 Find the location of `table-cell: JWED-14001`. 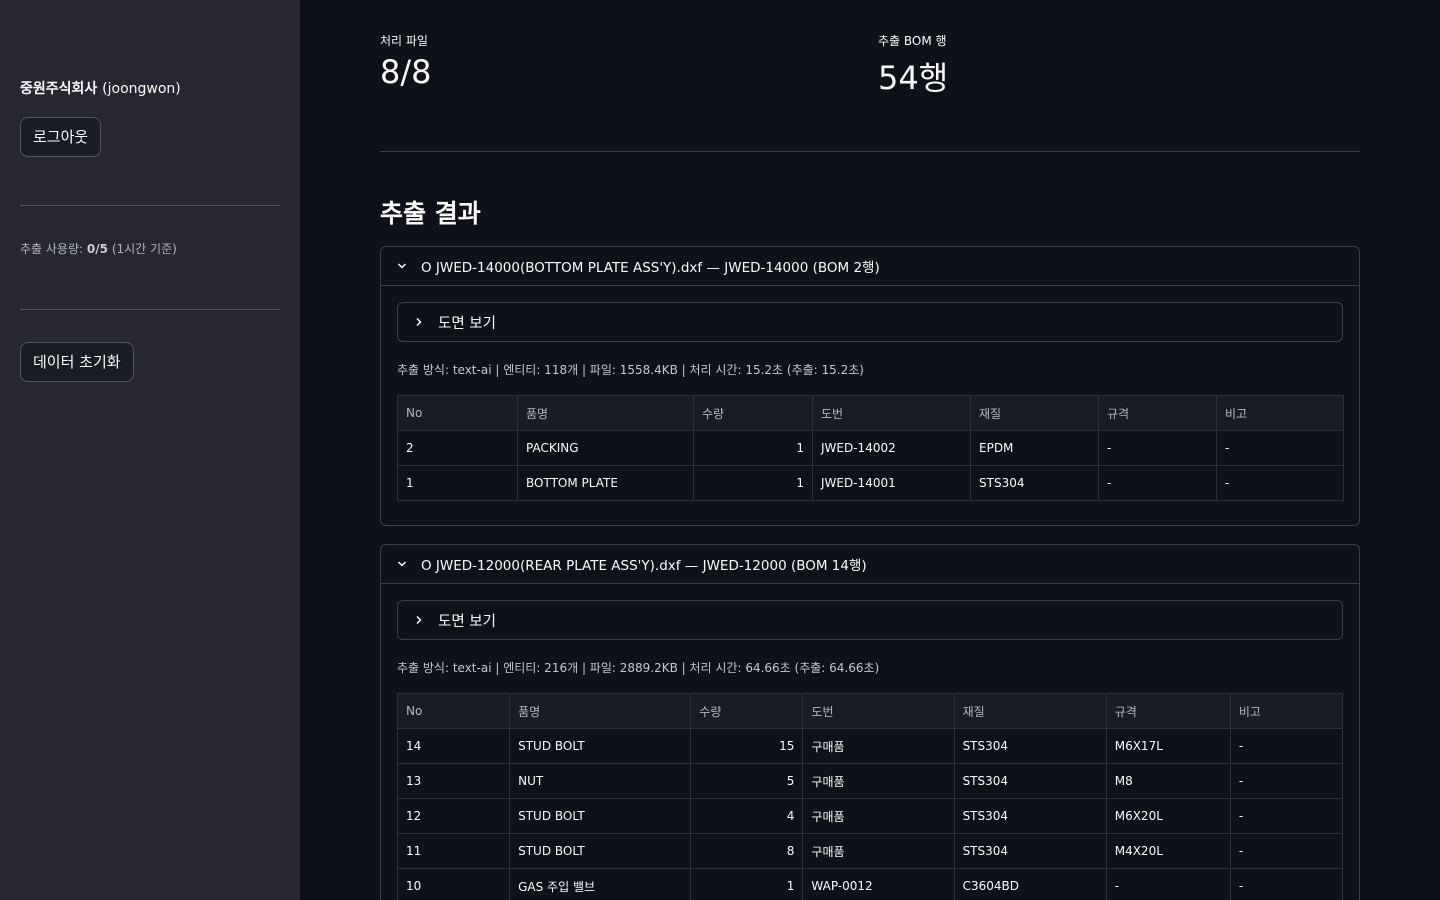

table-cell: JWED-14001 is located at coordinates (891, 483).